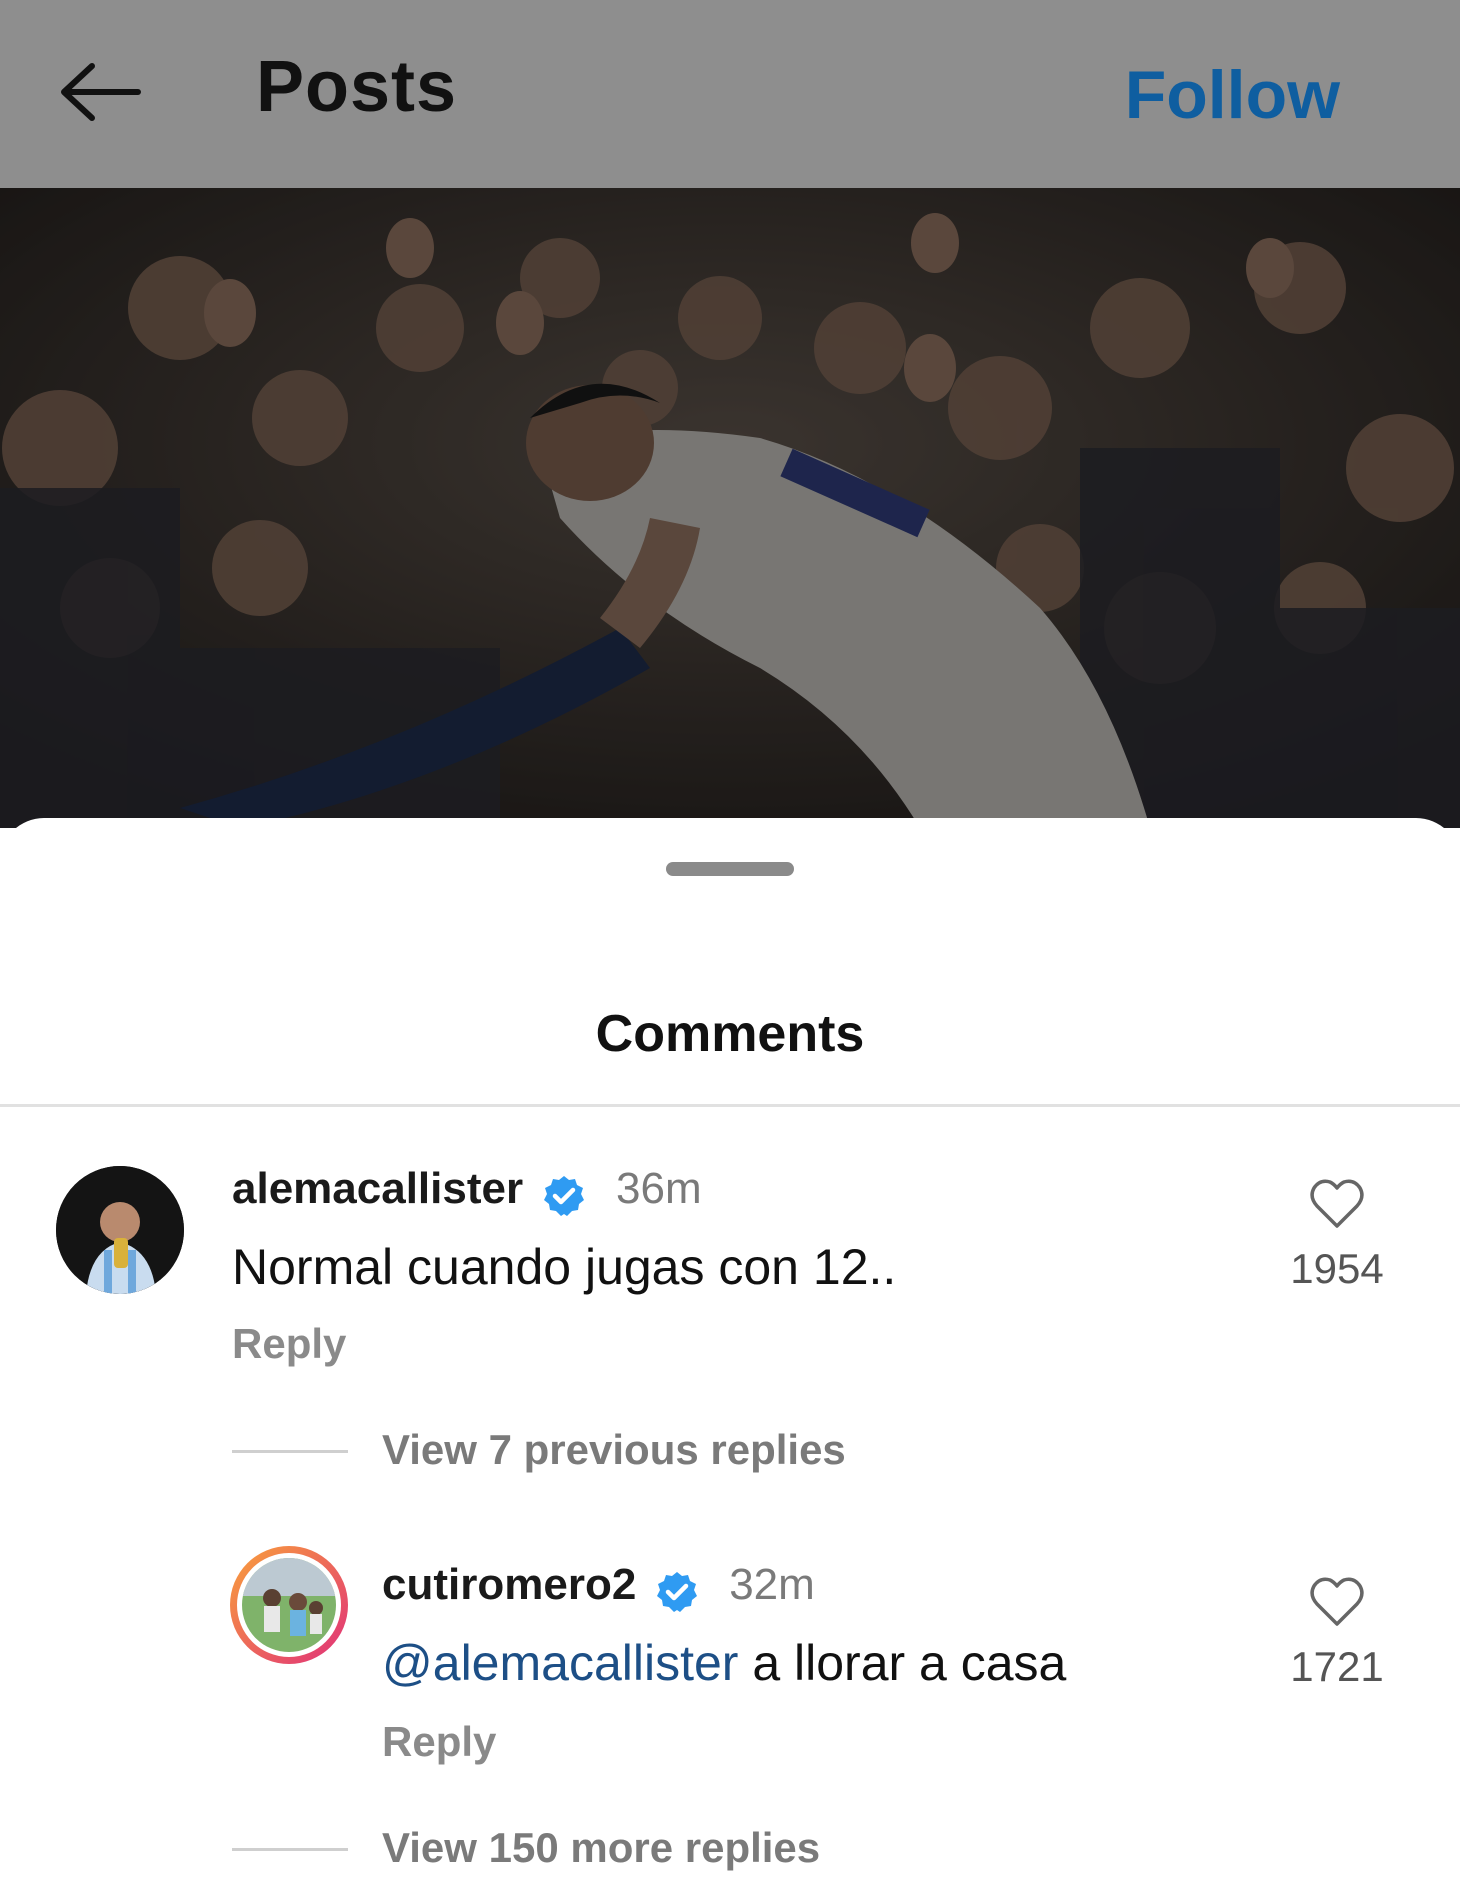 The width and height of the screenshot is (1460, 1901). What do you see at coordinates (730, 94) in the screenshot?
I see `top-bar: Posts Follow` at bounding box center [730, 94].